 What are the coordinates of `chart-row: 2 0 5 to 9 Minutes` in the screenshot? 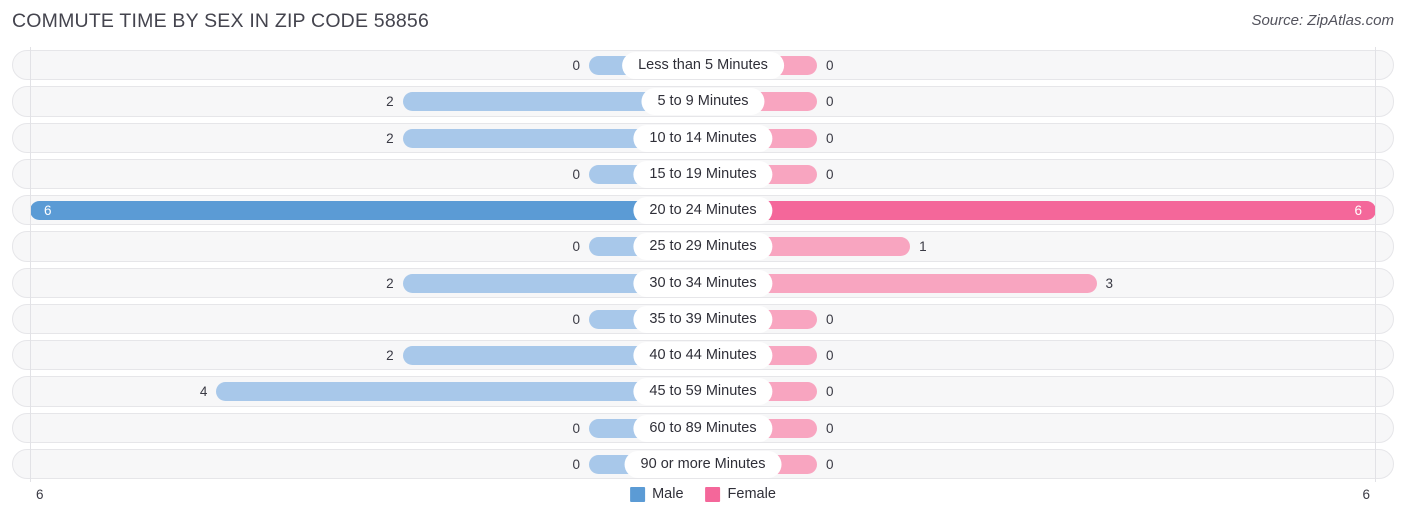 It's located at (703, 101).